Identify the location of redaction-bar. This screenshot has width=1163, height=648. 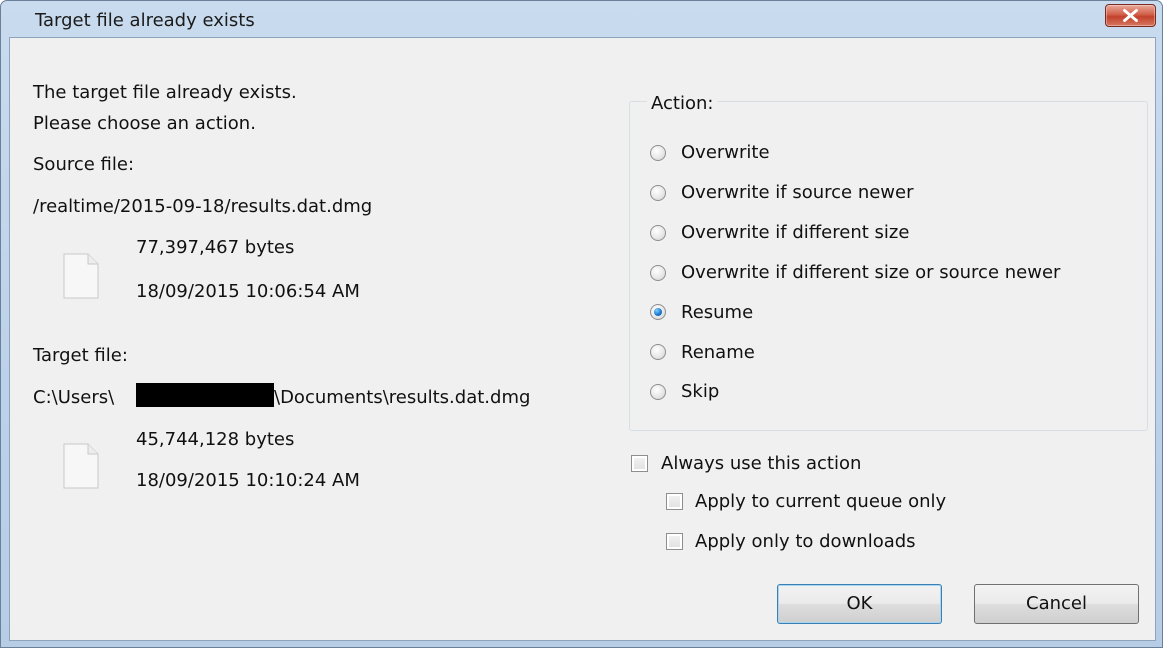
(205, 395).